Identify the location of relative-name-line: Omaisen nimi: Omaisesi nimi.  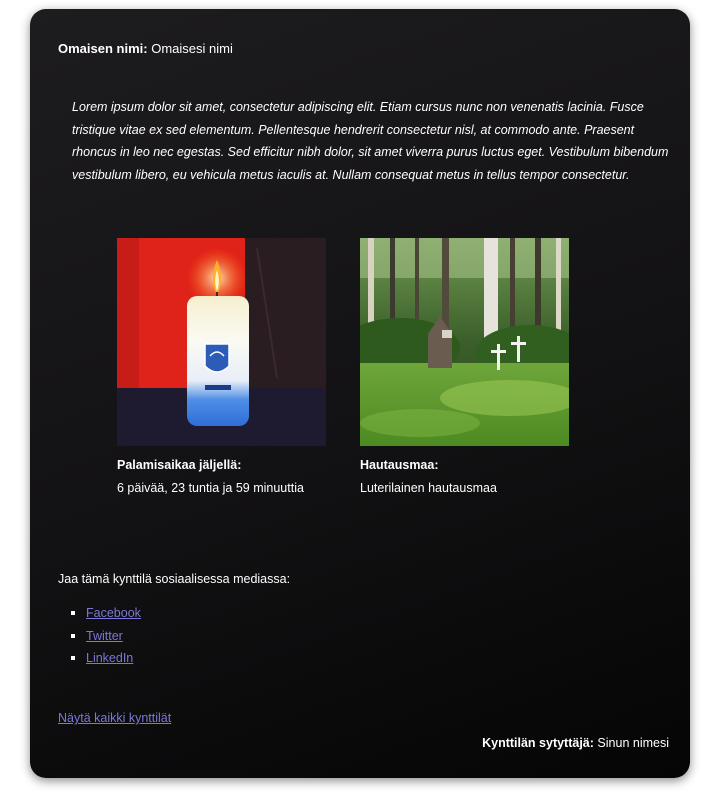
(145, 49).